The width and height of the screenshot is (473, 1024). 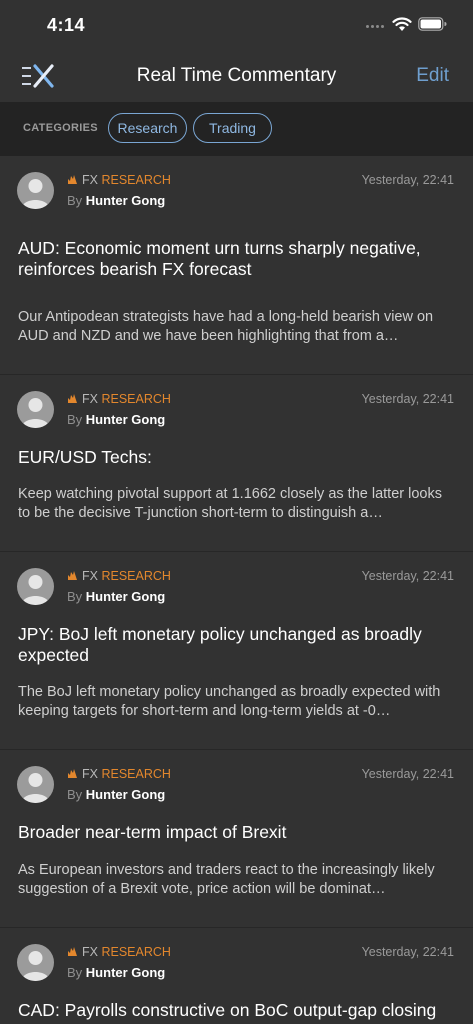 What do you see at coordinates (60, 128) in the screenshot?
I see `categories-label: CATEGORIES` at bounding box center [60, 128].